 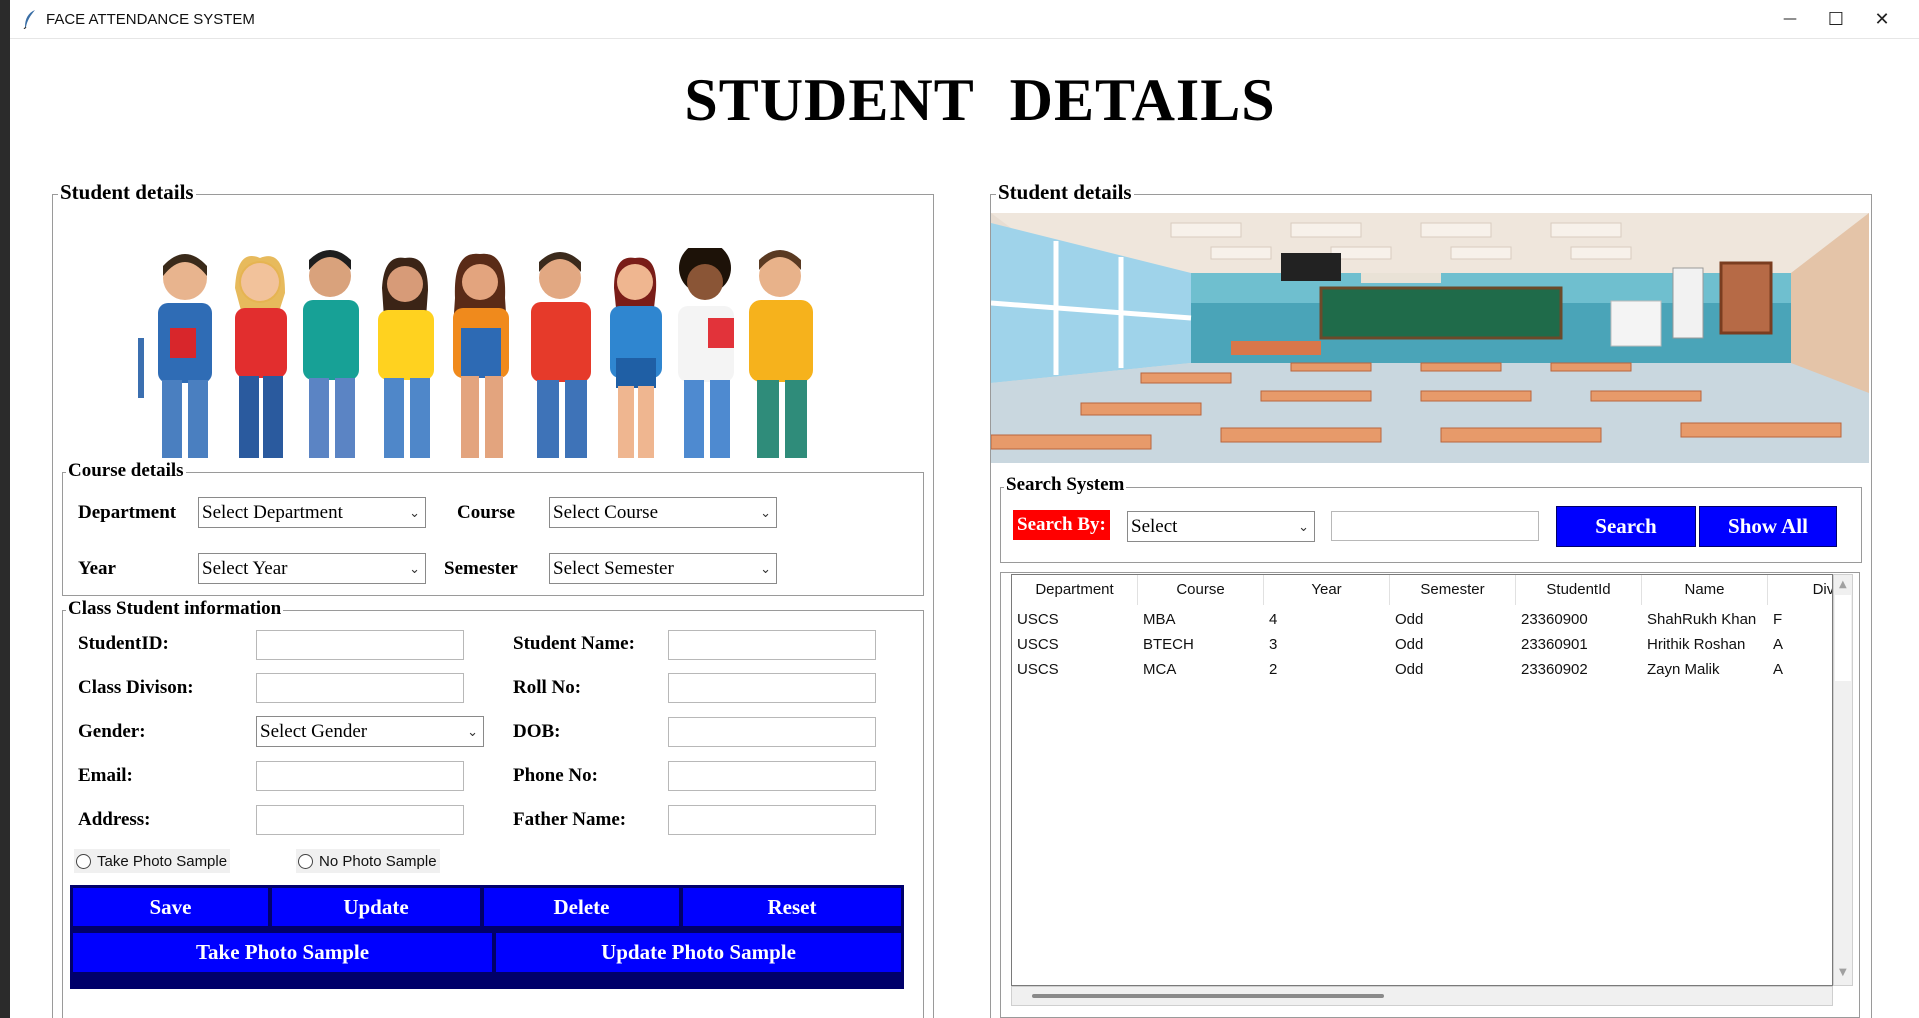 What do you see at coordinates (29, 19) in the screenshot?
I see `feather-icon` at bounding box center [29, 19].